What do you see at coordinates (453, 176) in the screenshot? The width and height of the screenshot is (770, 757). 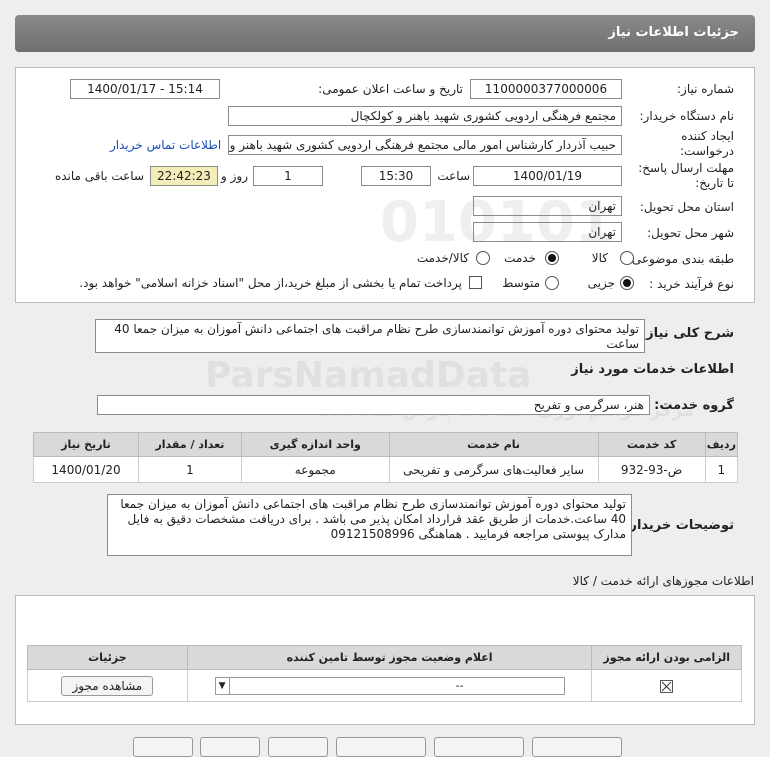 I see `deadline-time-label: ساعت` at bounding box center [453, 176].